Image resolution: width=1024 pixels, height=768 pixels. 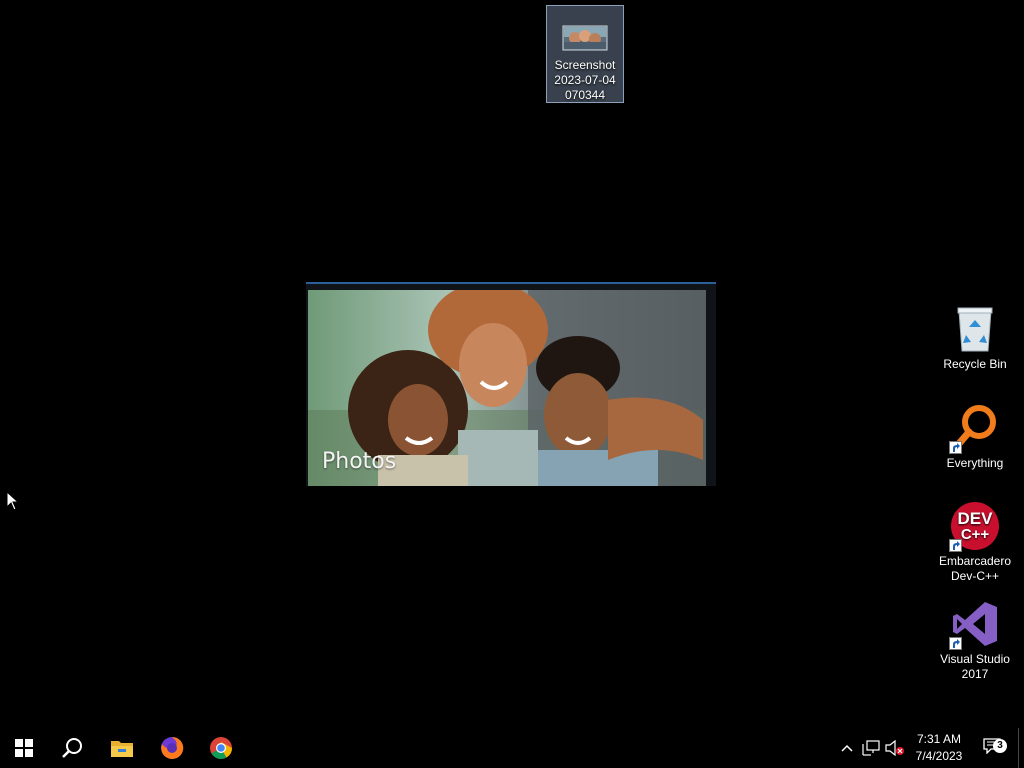 I want to click on devcpp-logo-text-top: DEV, so click(x=975, y=518).